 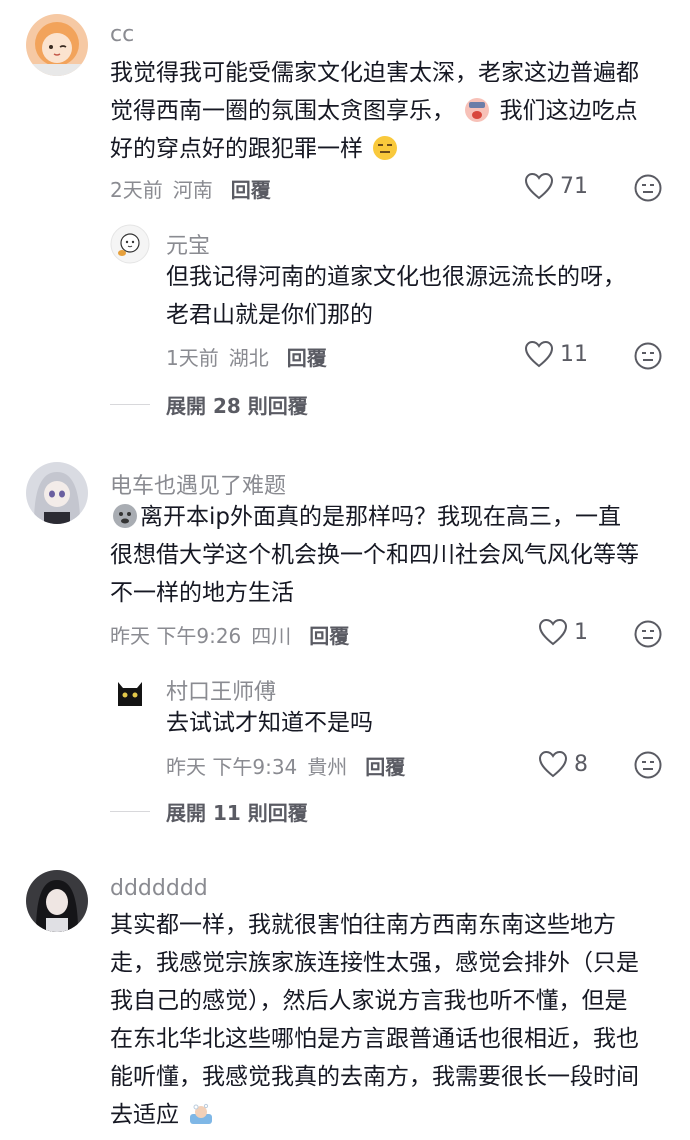 What do you see at coordinates (159, 888) in the screenshot?
I see `comment-username: ddddddd` at bounding box center [159, 888].